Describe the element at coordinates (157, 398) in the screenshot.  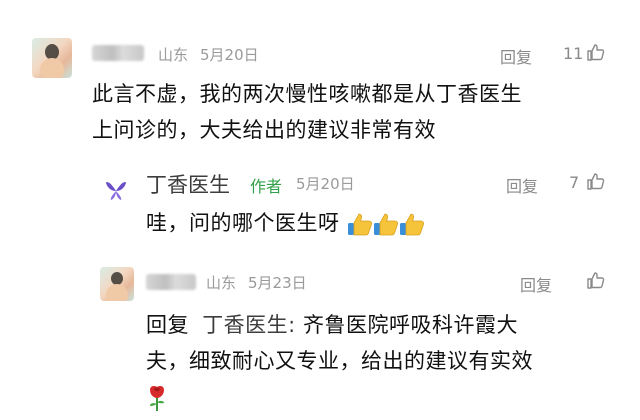
I see `rose-emoji` at that location.